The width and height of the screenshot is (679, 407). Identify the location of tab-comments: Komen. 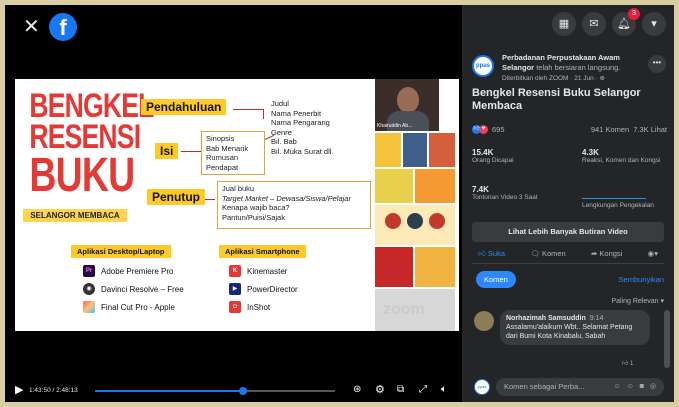
(496, 279).